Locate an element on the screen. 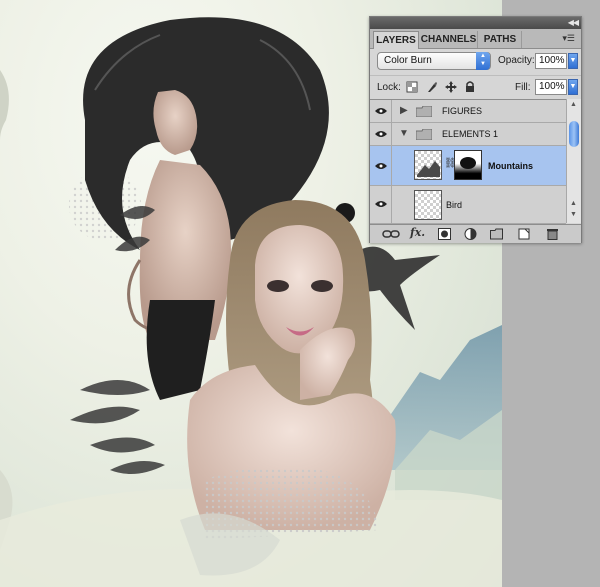  lock-all-icon is located at coordinates (470, 87).